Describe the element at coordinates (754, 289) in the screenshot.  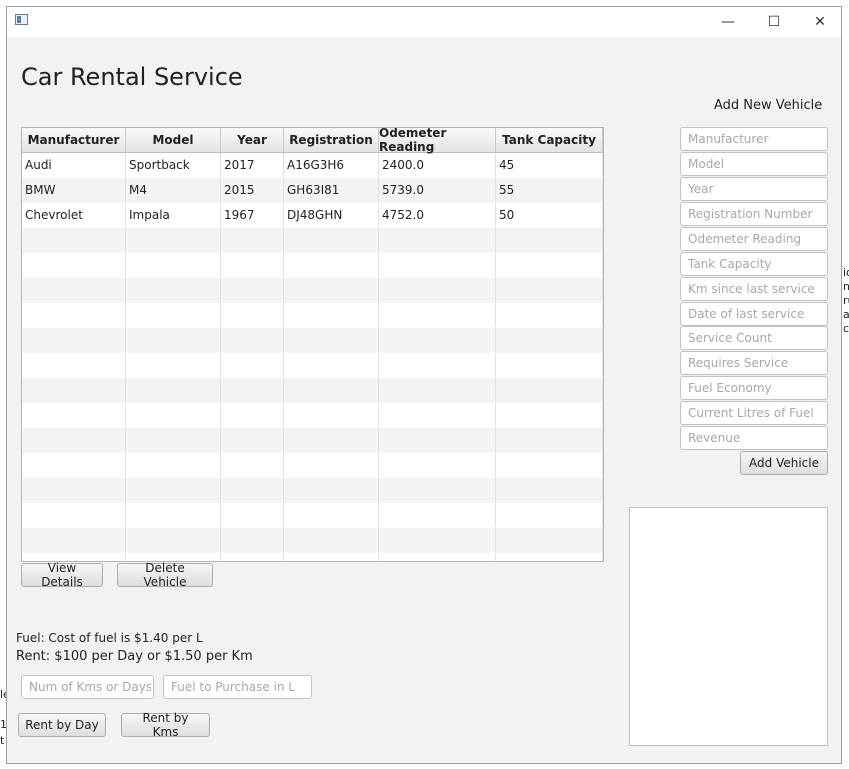
I see `km-since-service-field` at that location.